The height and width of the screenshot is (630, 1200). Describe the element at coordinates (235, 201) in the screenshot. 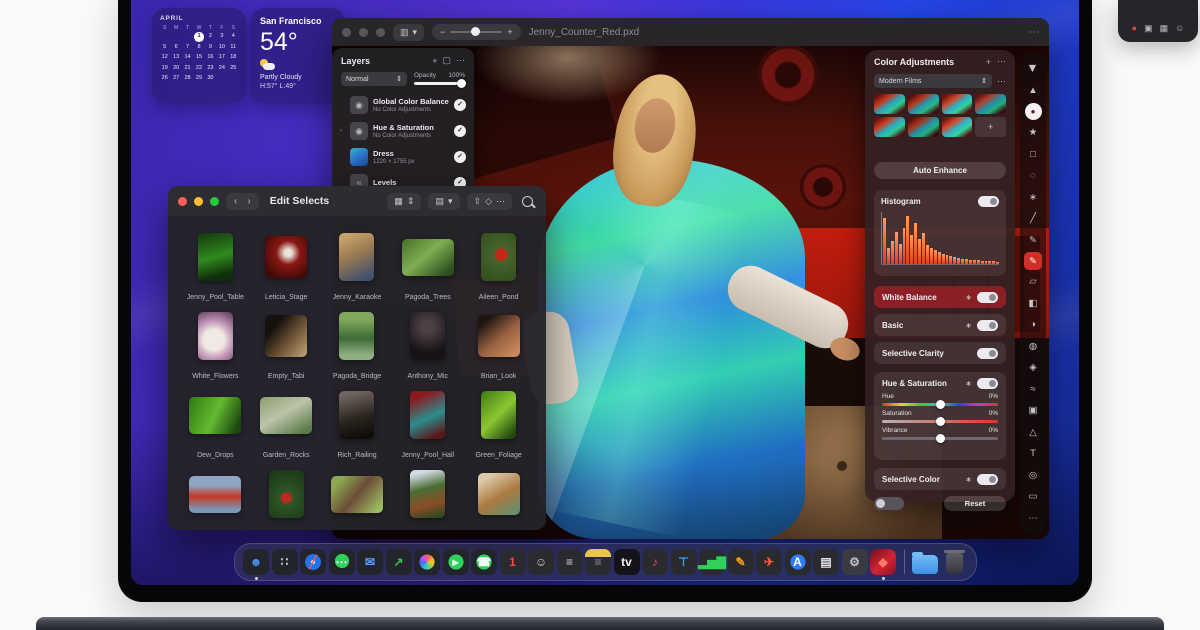

I see `back-button: ‹` at that location.